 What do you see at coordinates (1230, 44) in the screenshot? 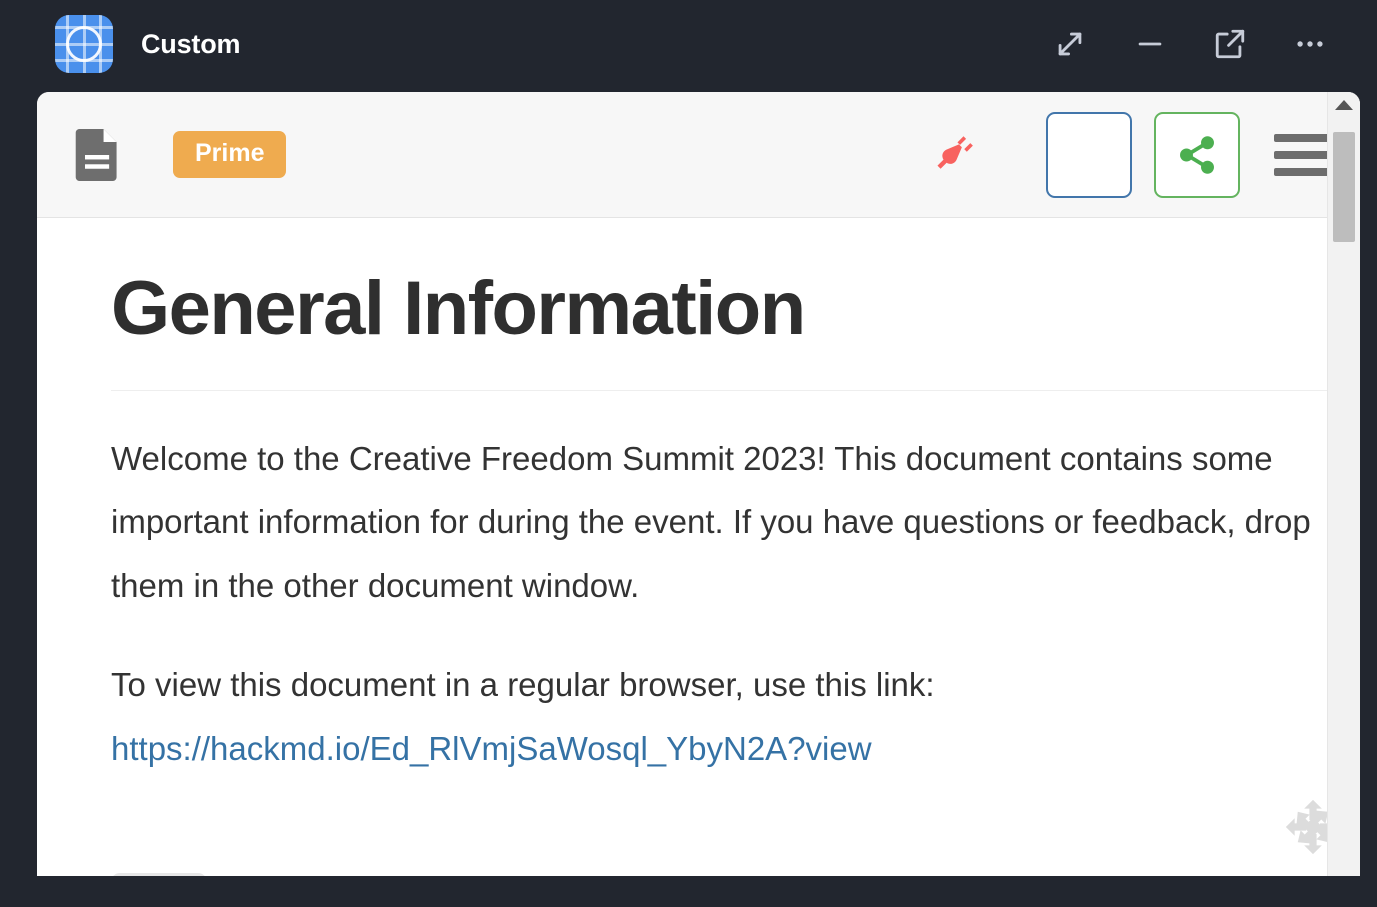
I see `open-external-icon` at bounding box center [1230, 44].